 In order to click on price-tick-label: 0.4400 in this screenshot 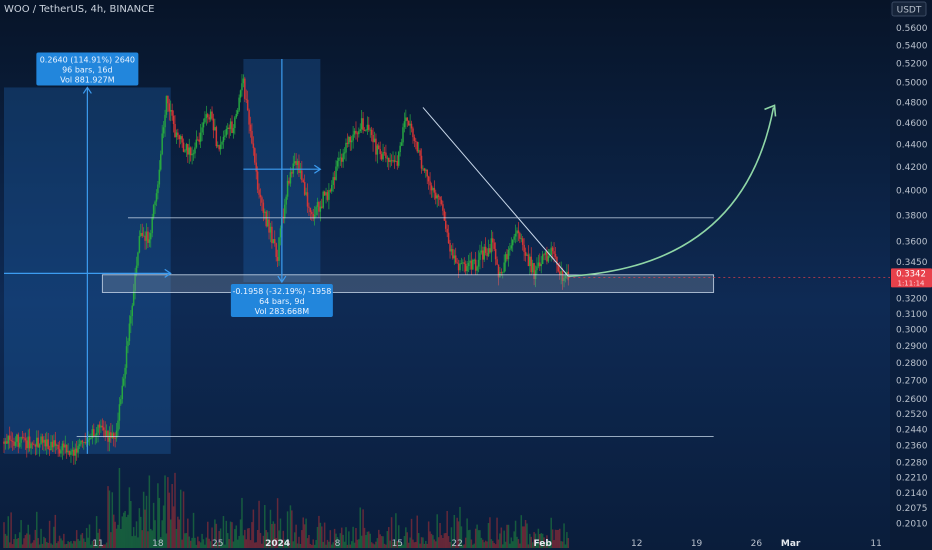, I will do `click(912, 145)`.